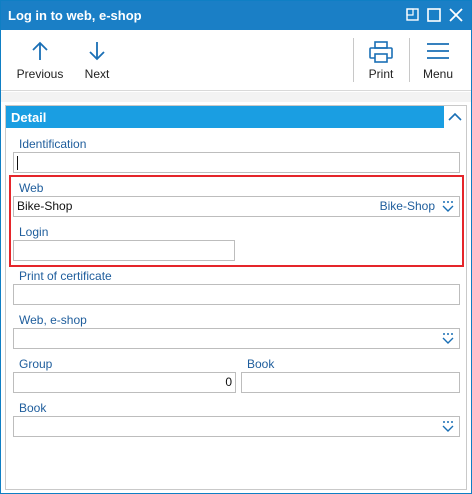 The width and height of the screenshot is (472, 494). I want to click on title-bar: Log in to web, e-shop, so click(236, 15).